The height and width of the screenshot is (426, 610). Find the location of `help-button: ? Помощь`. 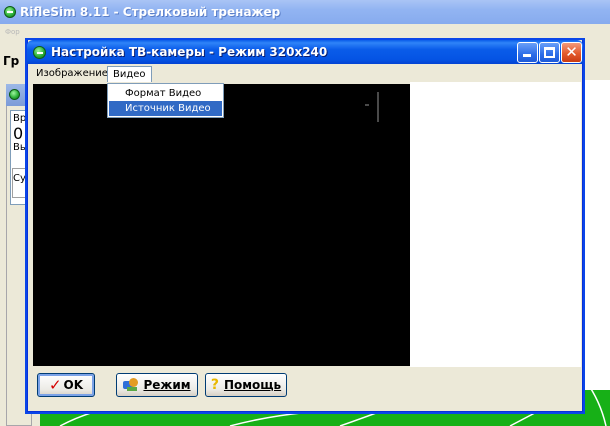

help-button: ? Помощь is located at coordinates (246, 385).